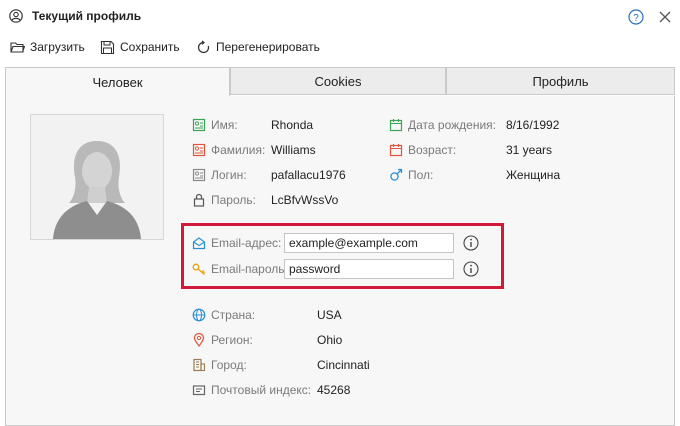  What do you see at coordinates (533, 125) in the screenshot?
I see `birth-date-value: 8/16/1992` at bounding box center [533, 125].